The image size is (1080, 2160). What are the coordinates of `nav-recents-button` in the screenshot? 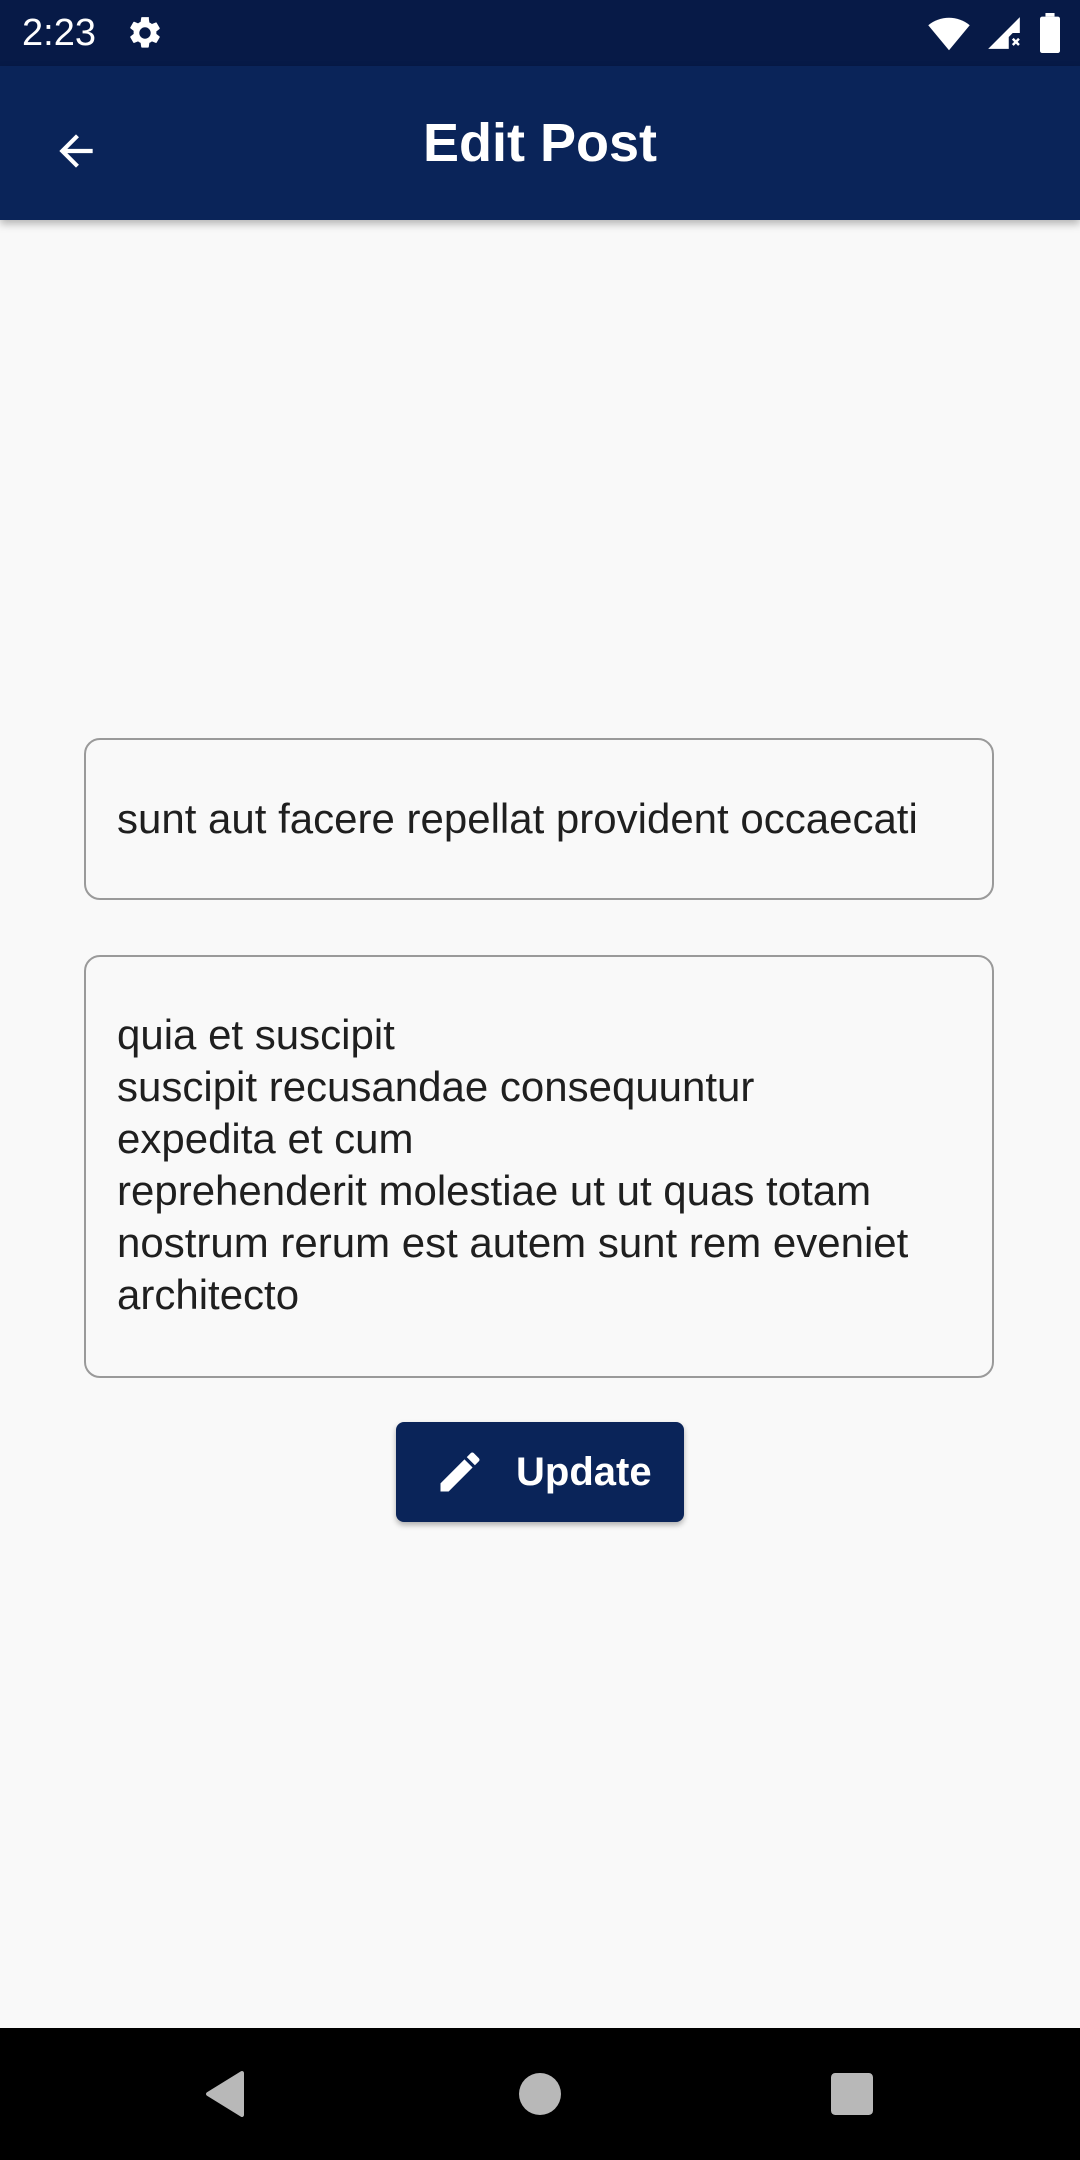 It's located at (852, 2094).